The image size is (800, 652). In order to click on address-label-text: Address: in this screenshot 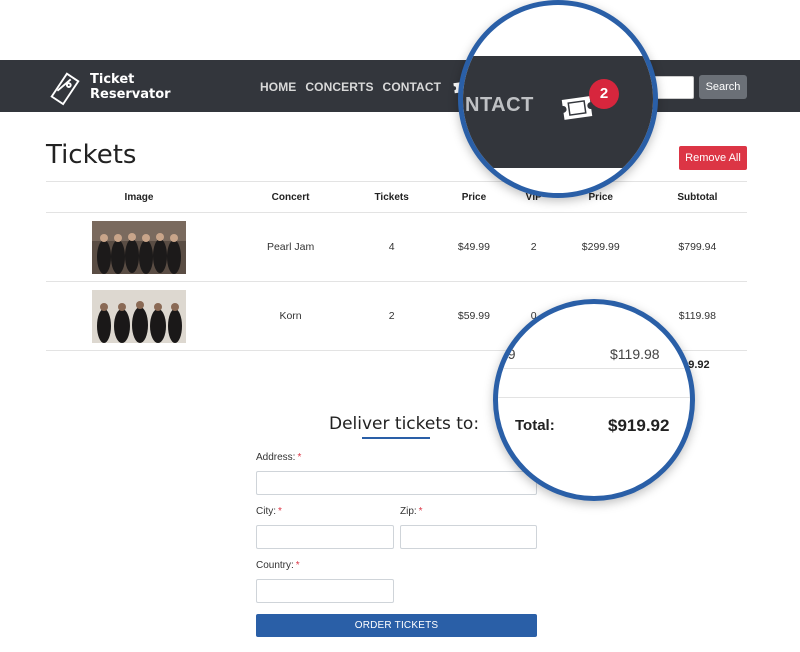, I will do `click(276, 457)`.